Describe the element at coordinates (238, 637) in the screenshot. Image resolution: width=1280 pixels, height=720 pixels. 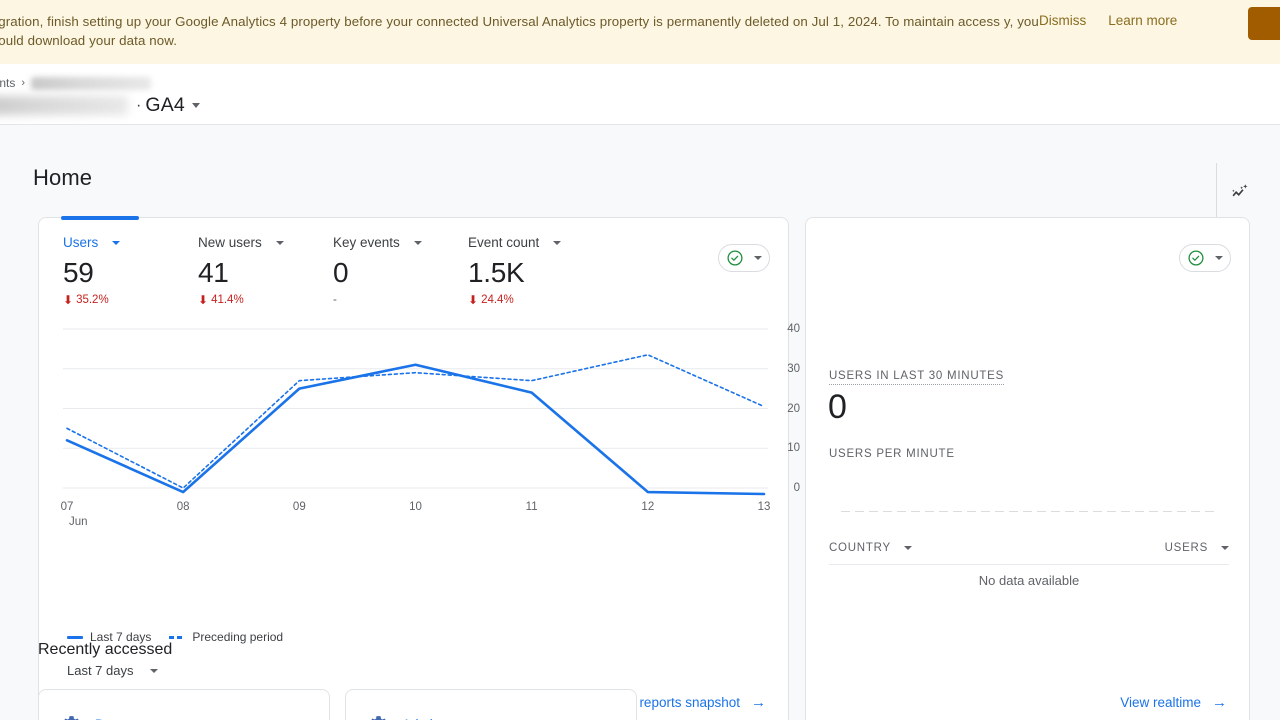
I see `legend-label-preceding: Preceding period` at that location.